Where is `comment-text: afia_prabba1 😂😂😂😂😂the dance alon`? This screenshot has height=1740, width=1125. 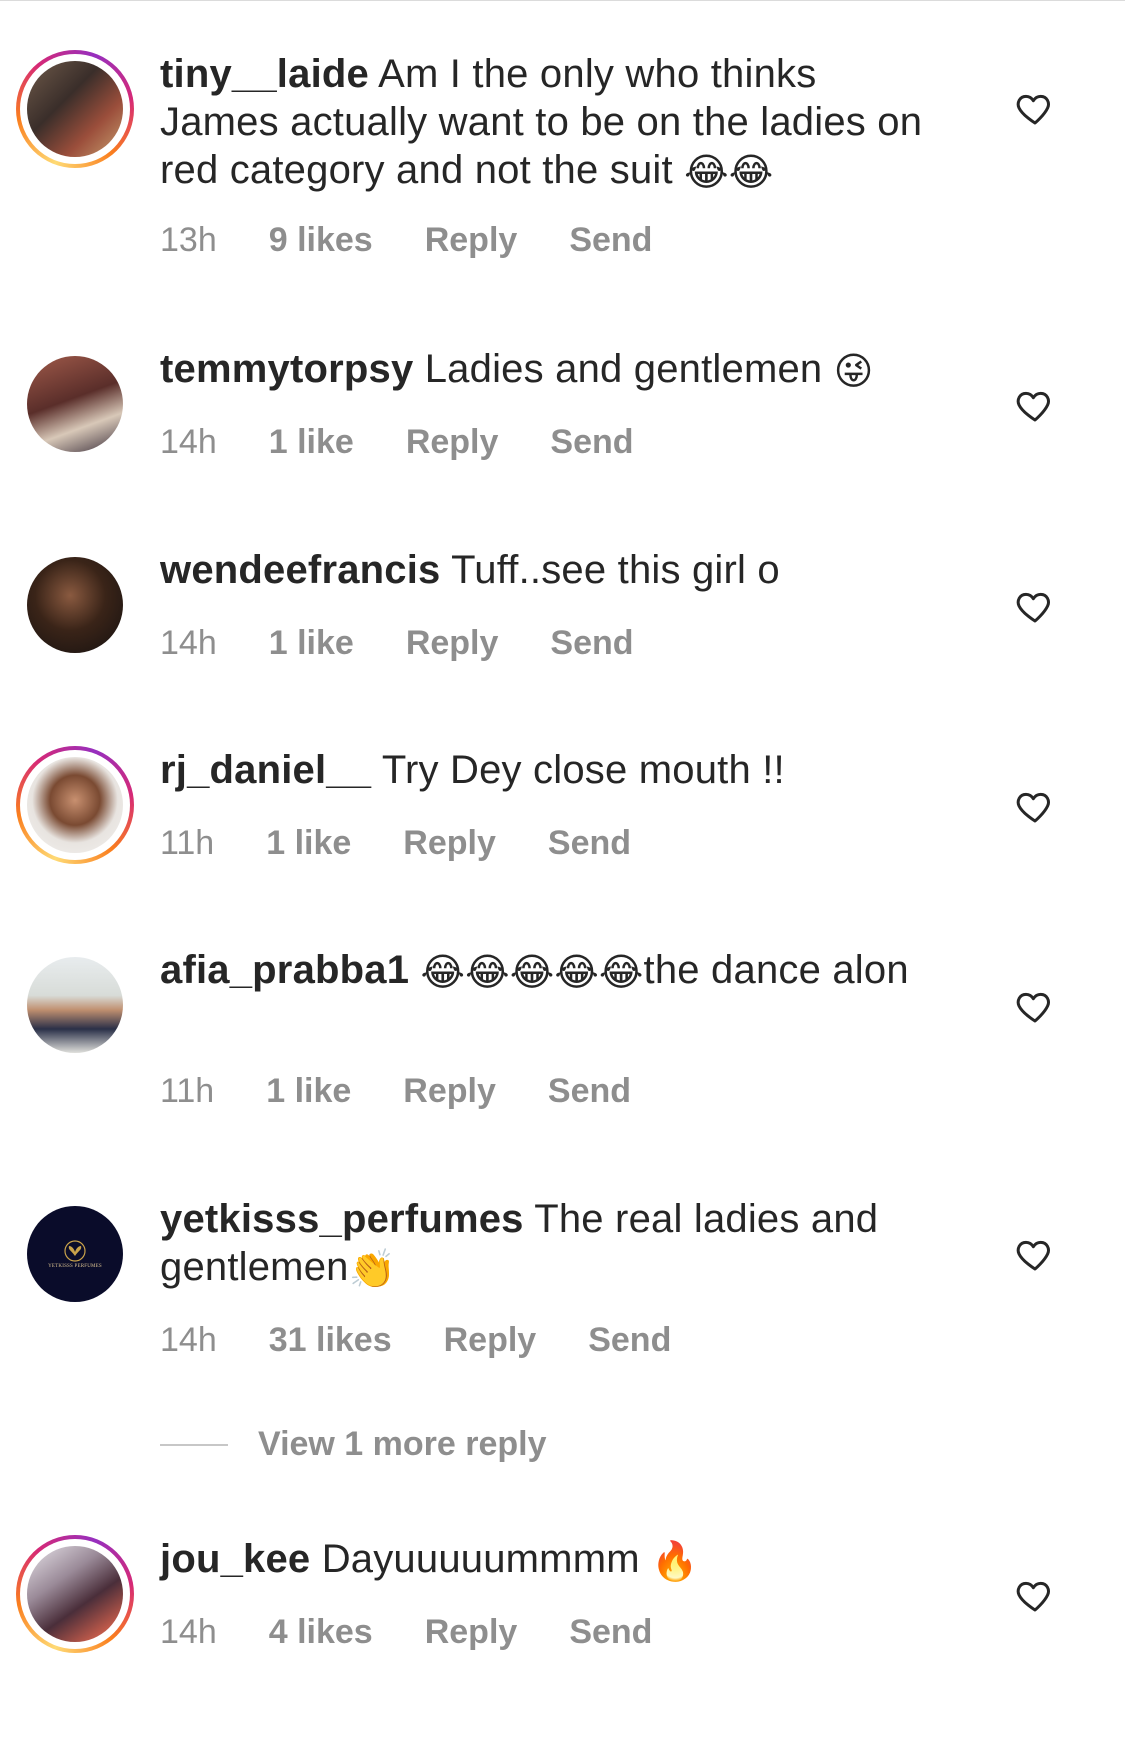
comment-text: afia_prabba1 😂😂😂😂😂the dance alon is located at coordinates (550, 970).